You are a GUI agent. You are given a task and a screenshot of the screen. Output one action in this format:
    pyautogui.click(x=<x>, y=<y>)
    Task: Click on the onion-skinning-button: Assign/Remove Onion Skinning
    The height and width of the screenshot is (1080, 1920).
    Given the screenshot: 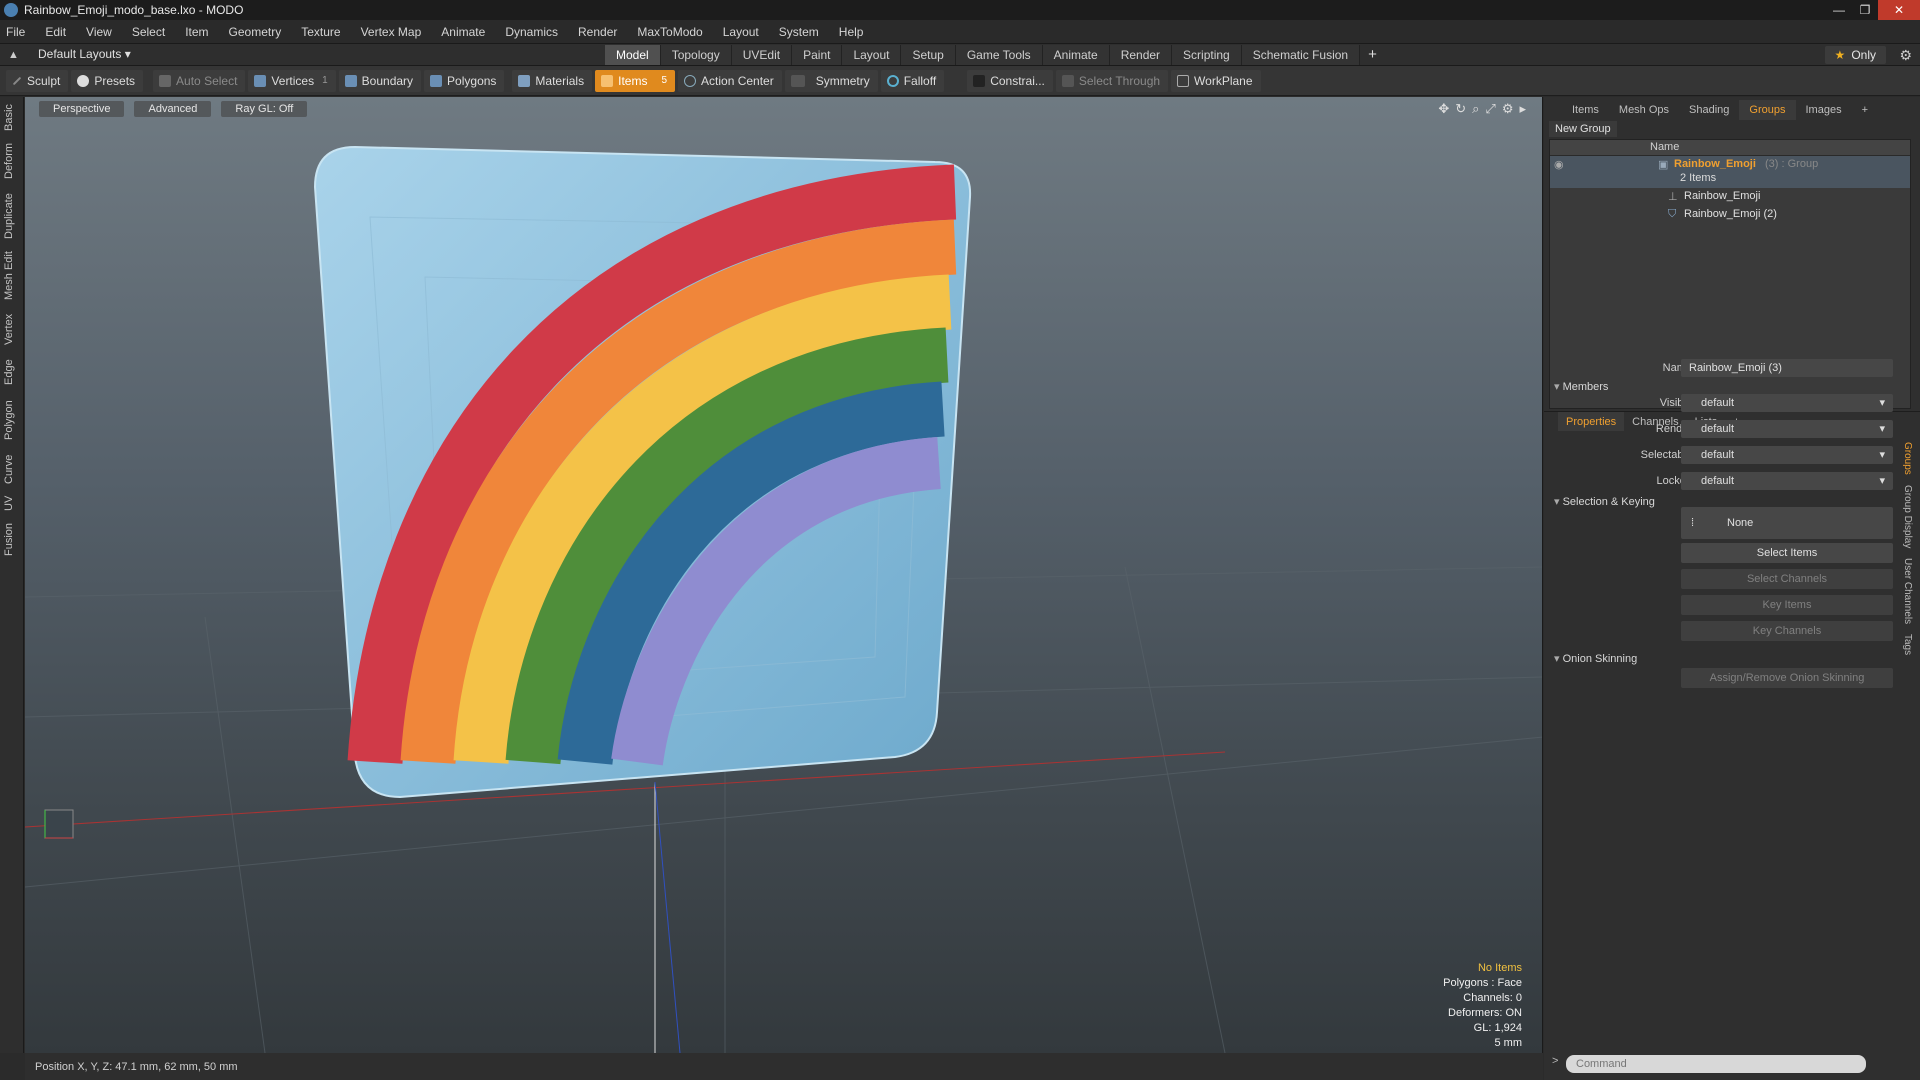 What is the action you would take?
    pyautogui.click(x=1787, y=678)
    